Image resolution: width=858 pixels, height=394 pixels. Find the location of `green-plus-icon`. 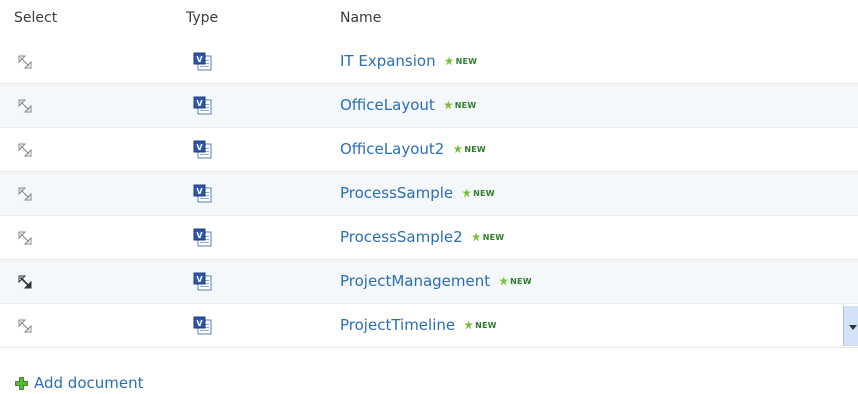

green-plus-icon is located at coordinates (21, 383).